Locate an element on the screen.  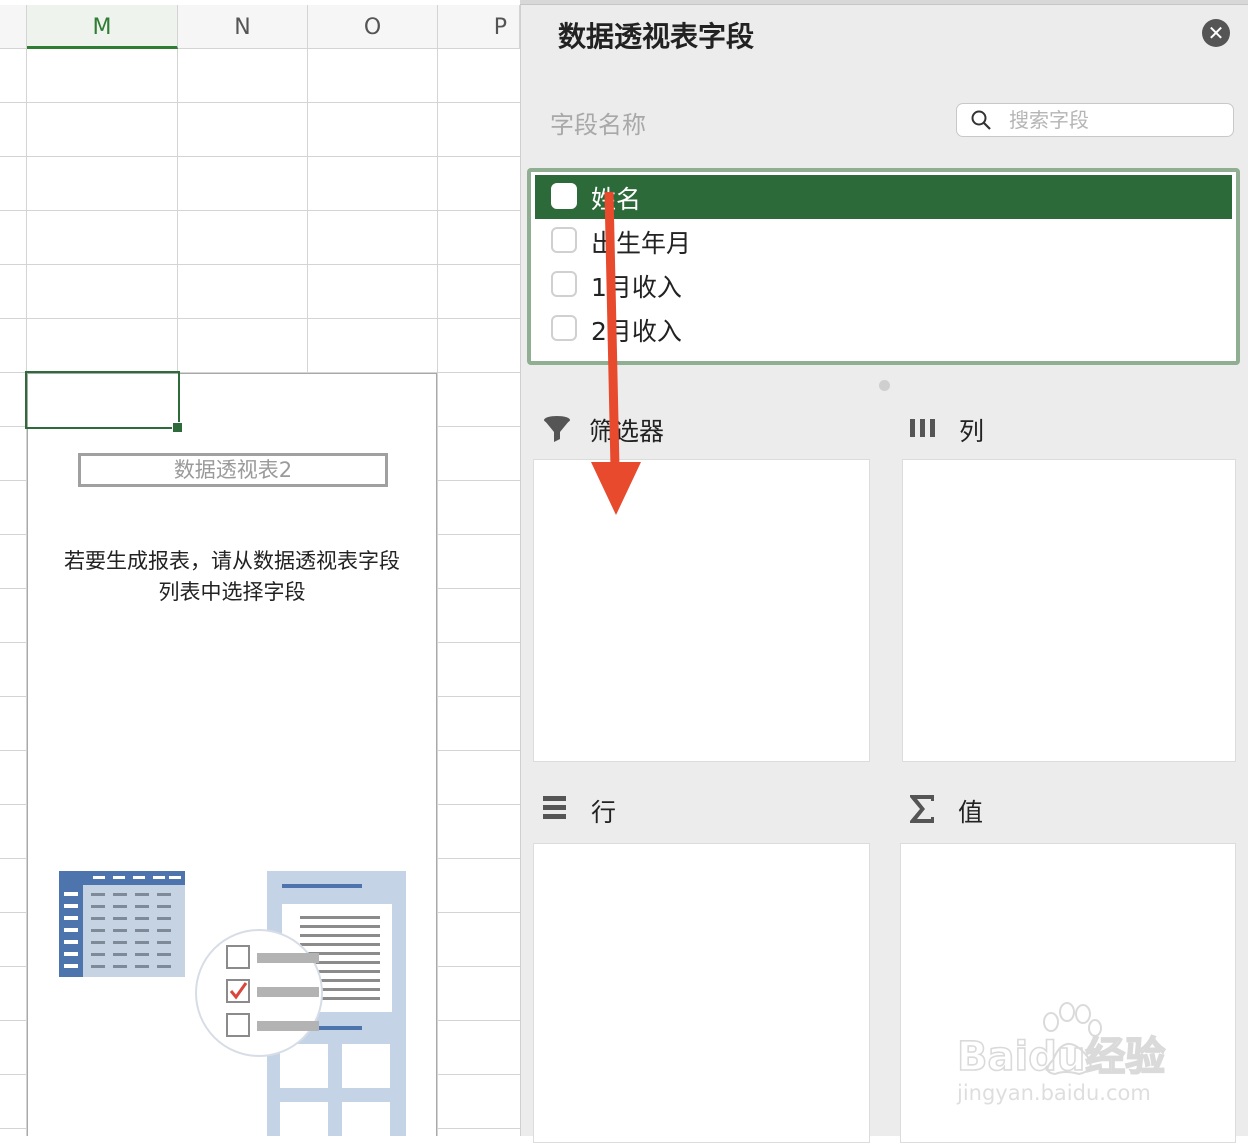
column-header-p: P is located at coordinates (479, 27).